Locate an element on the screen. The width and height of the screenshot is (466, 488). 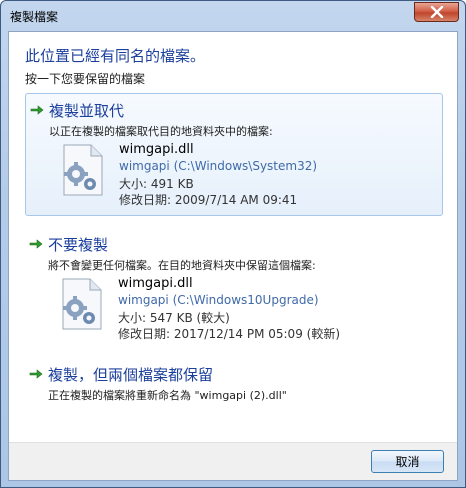
close-button is located at coordinates (436, 12).